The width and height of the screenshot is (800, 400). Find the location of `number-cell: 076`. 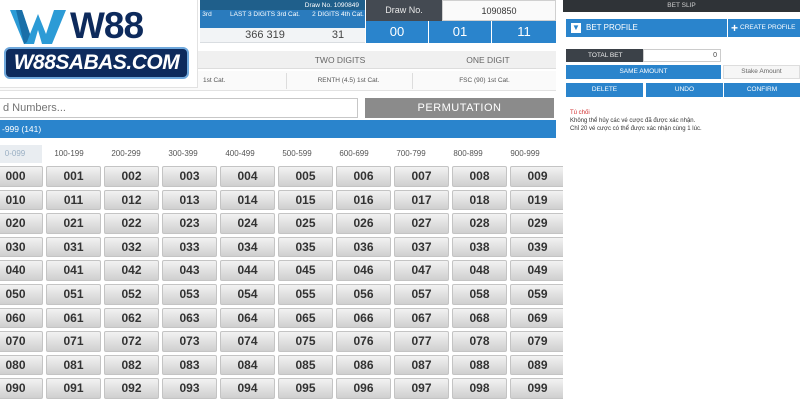

number-cell: 076 is located at coordinates (363, 341).